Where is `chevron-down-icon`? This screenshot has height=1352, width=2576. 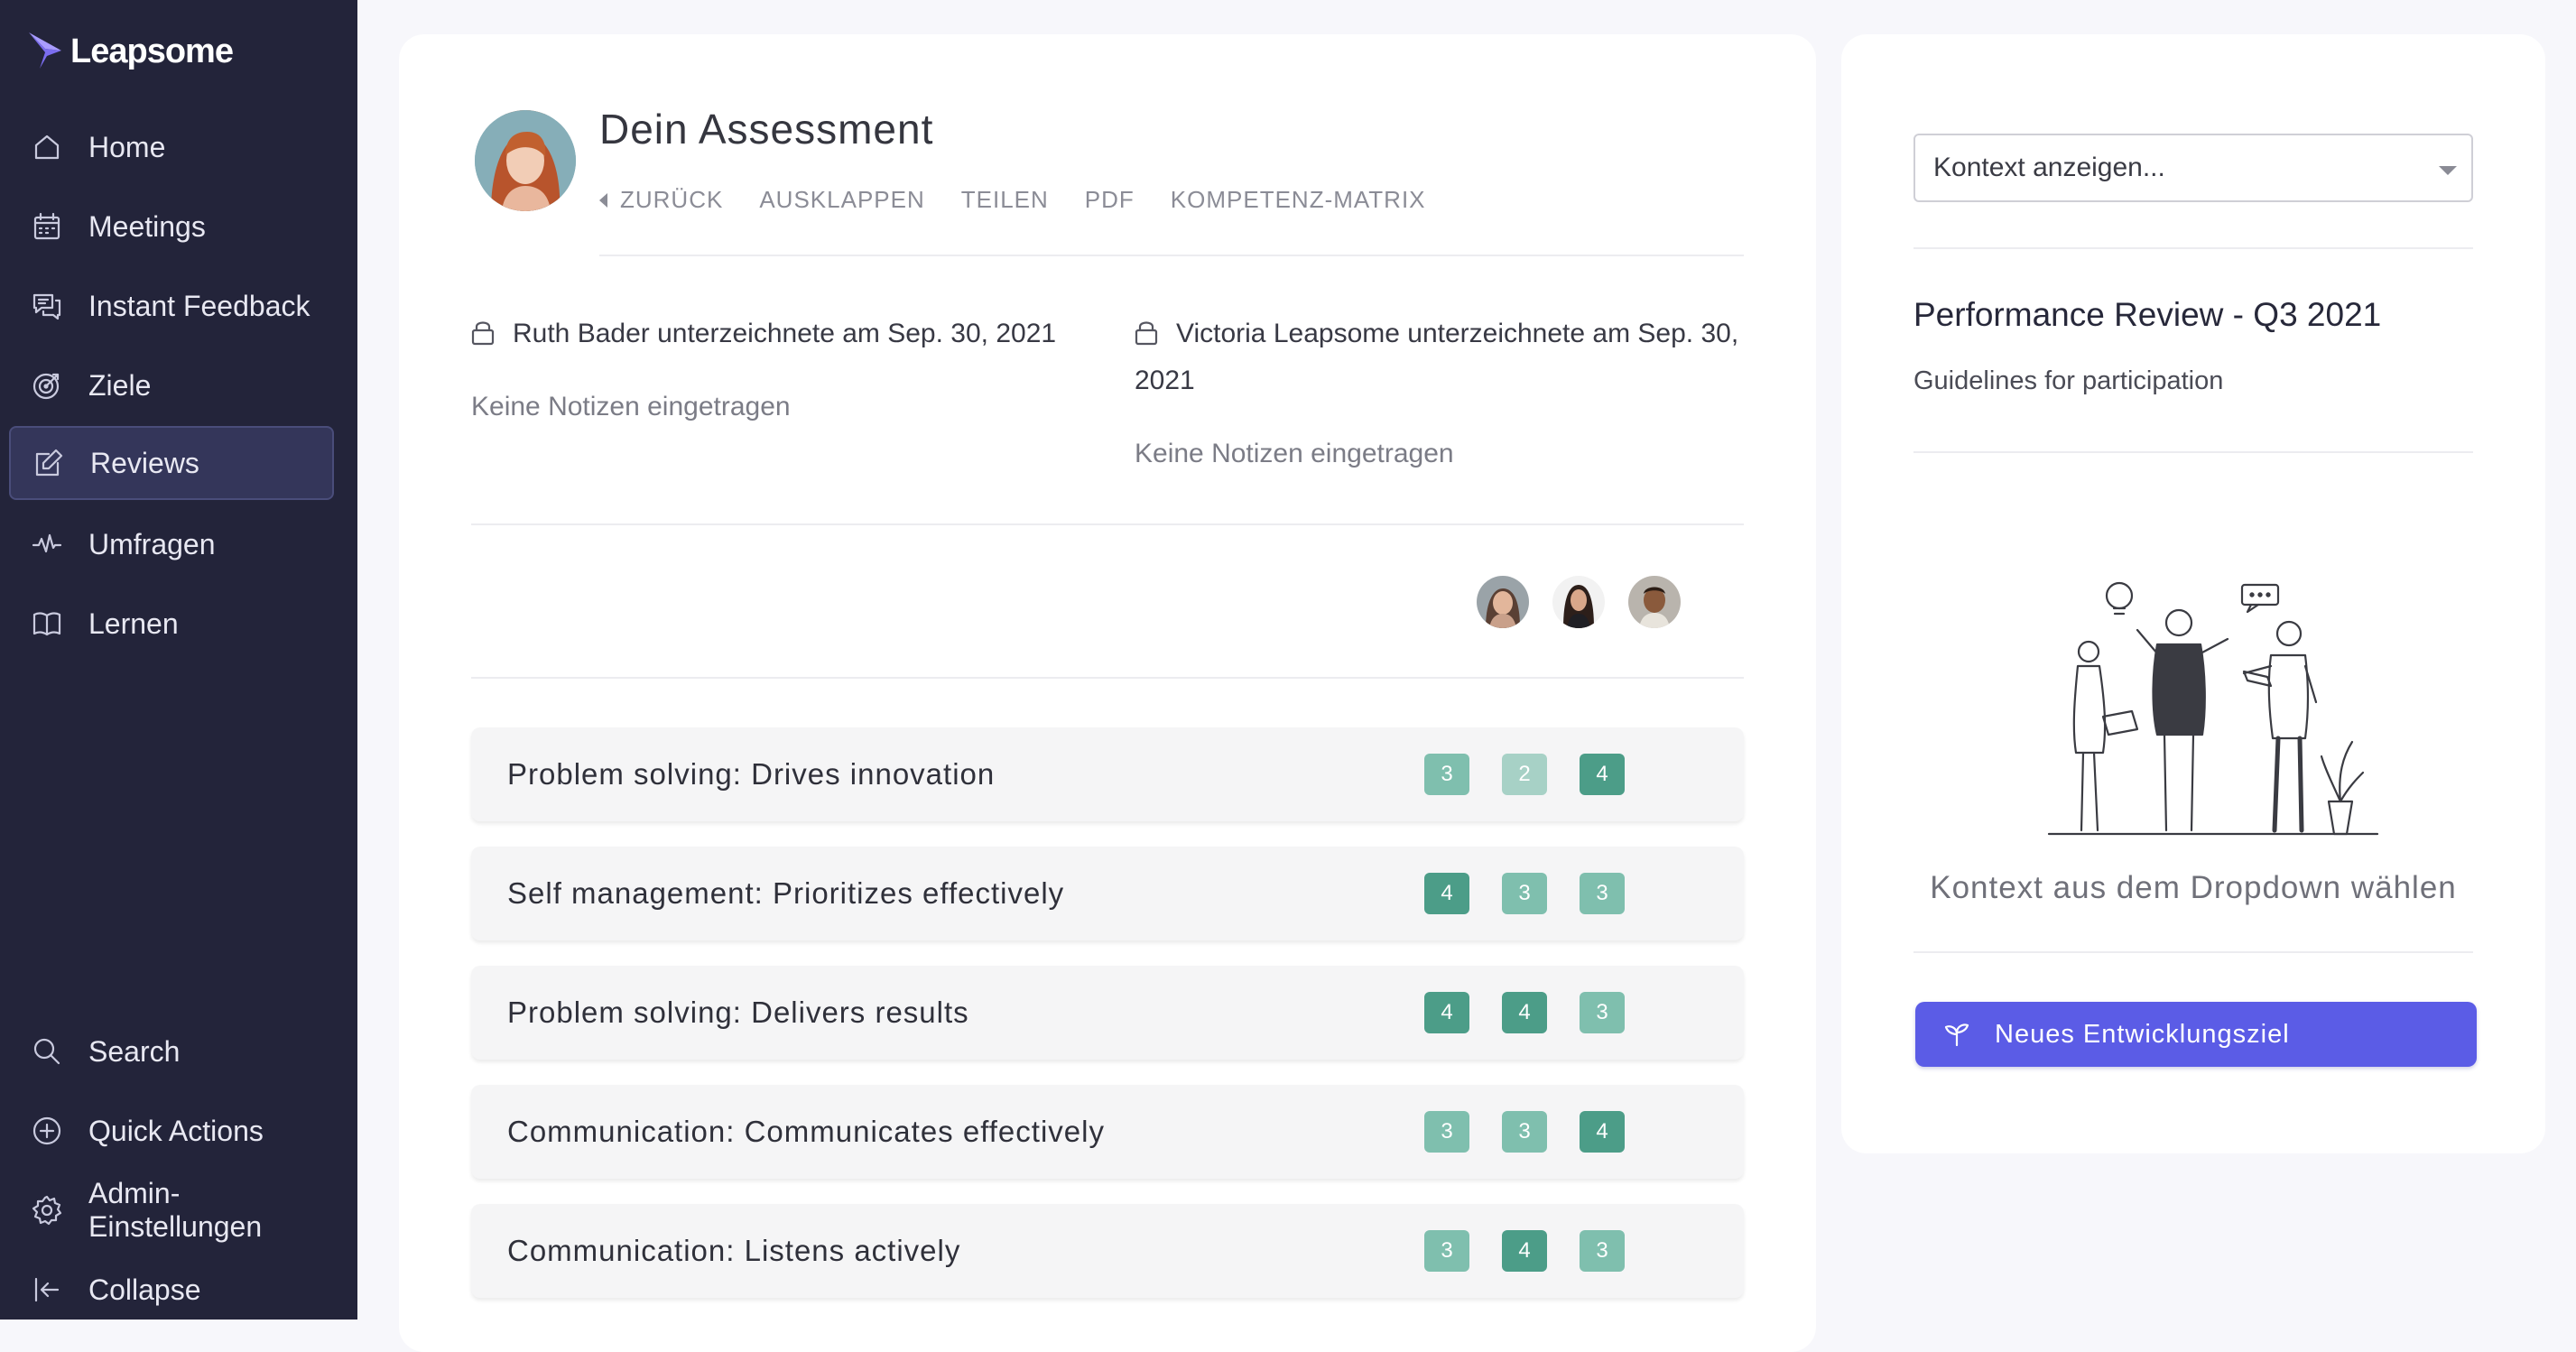
chevron-down-icon is located at coordinates (2448, 170).